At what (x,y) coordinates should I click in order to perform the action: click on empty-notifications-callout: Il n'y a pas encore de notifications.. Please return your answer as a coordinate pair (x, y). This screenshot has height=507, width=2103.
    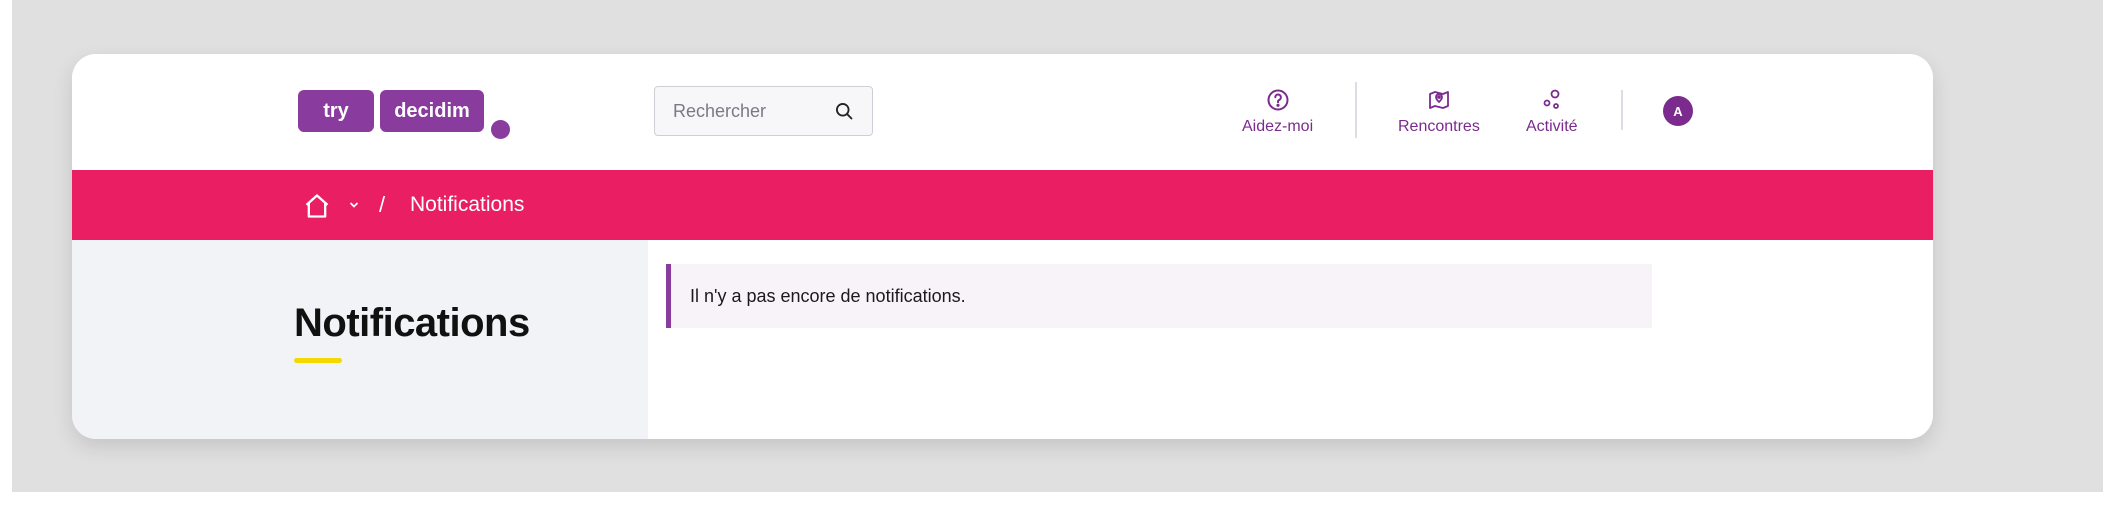
    Looking at the image, I should click on (1159, 296).